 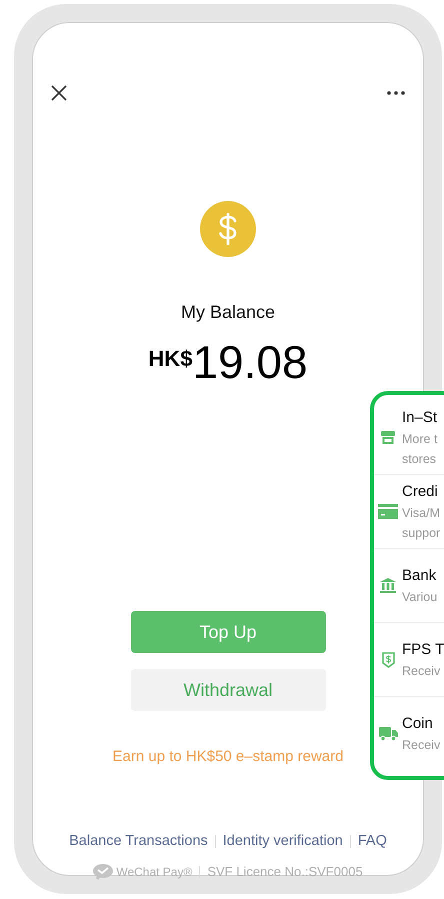 I want to click on footer-link: FAQ, so click(x=372, y=841).